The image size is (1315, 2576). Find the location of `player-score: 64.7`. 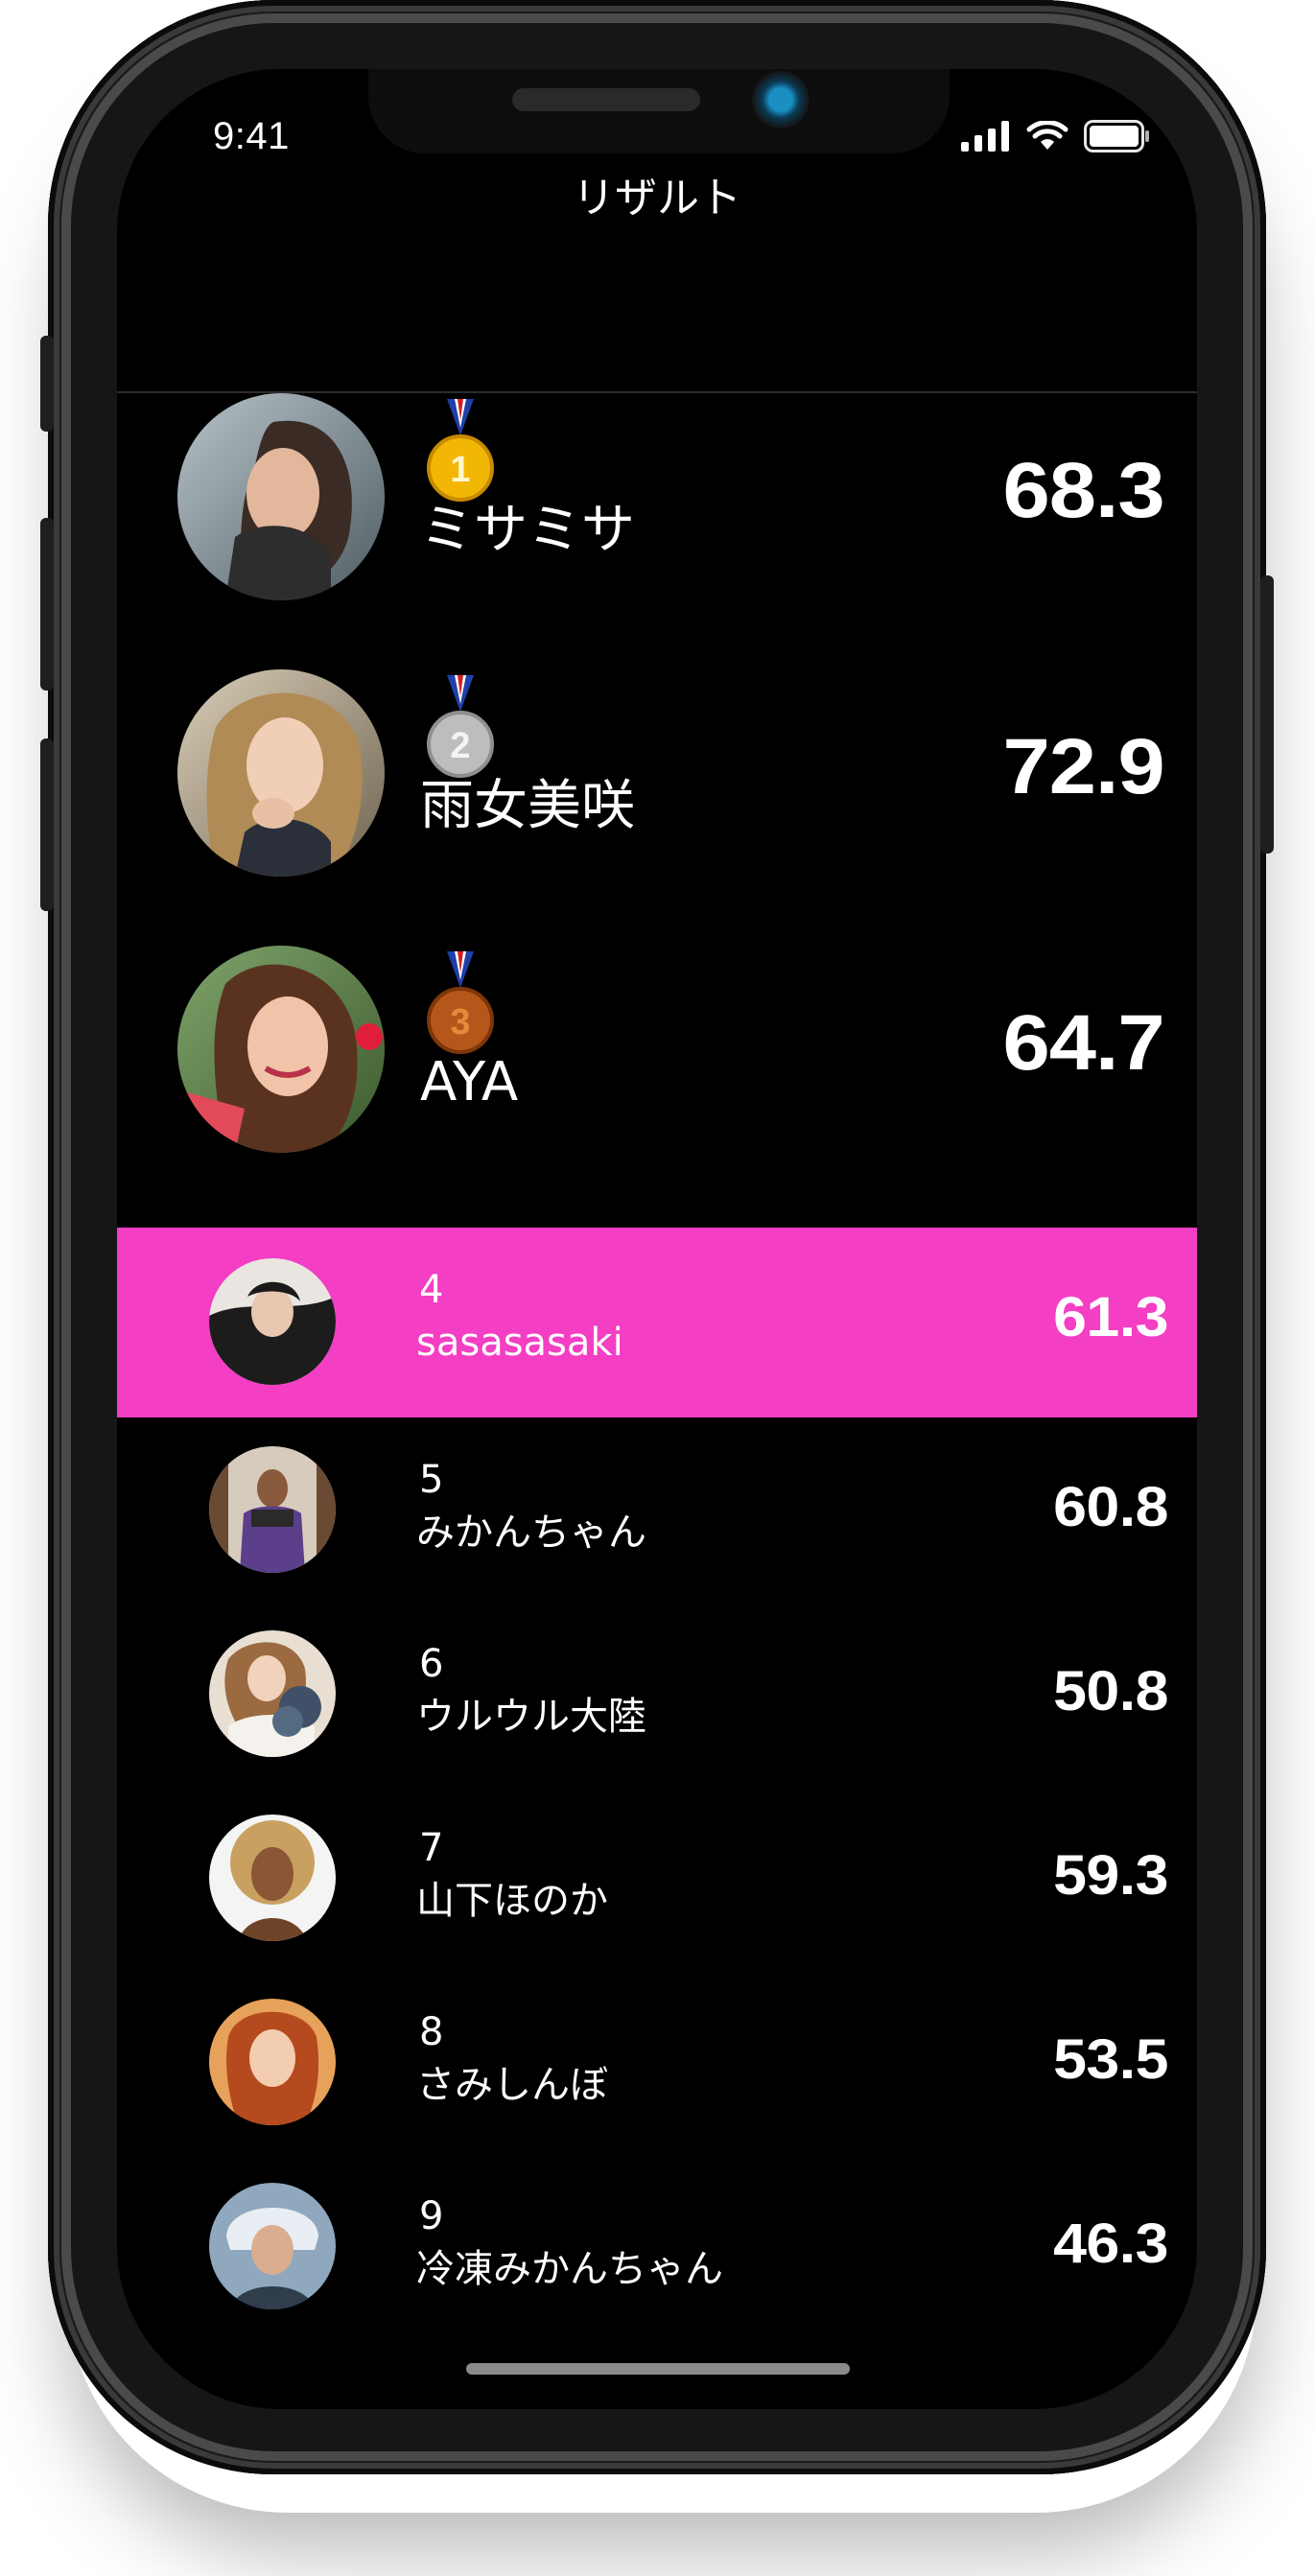

player-score: 64.7 is located at coordinates (1083, 1043).